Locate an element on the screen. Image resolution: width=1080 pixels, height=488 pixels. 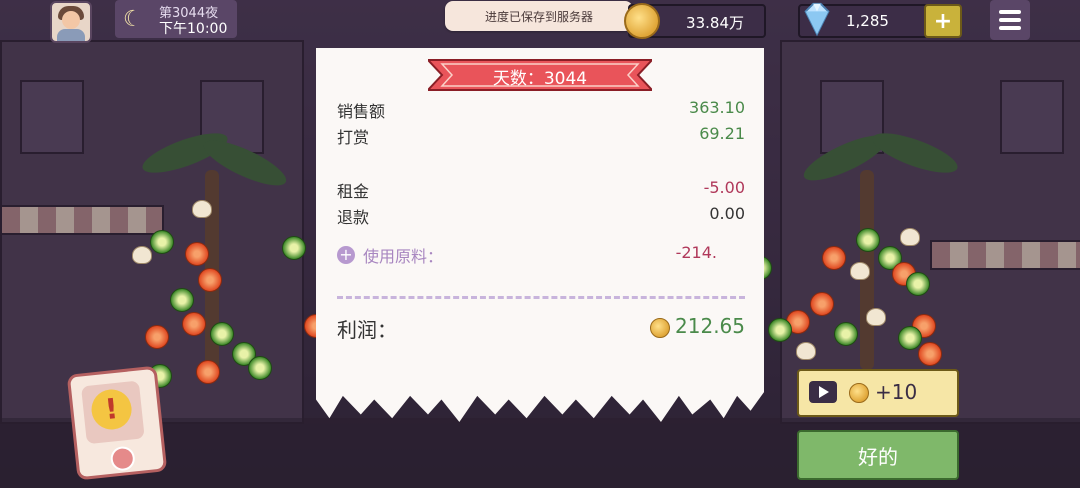
profit-value: 212.65 is located at coordinates (710, 326).